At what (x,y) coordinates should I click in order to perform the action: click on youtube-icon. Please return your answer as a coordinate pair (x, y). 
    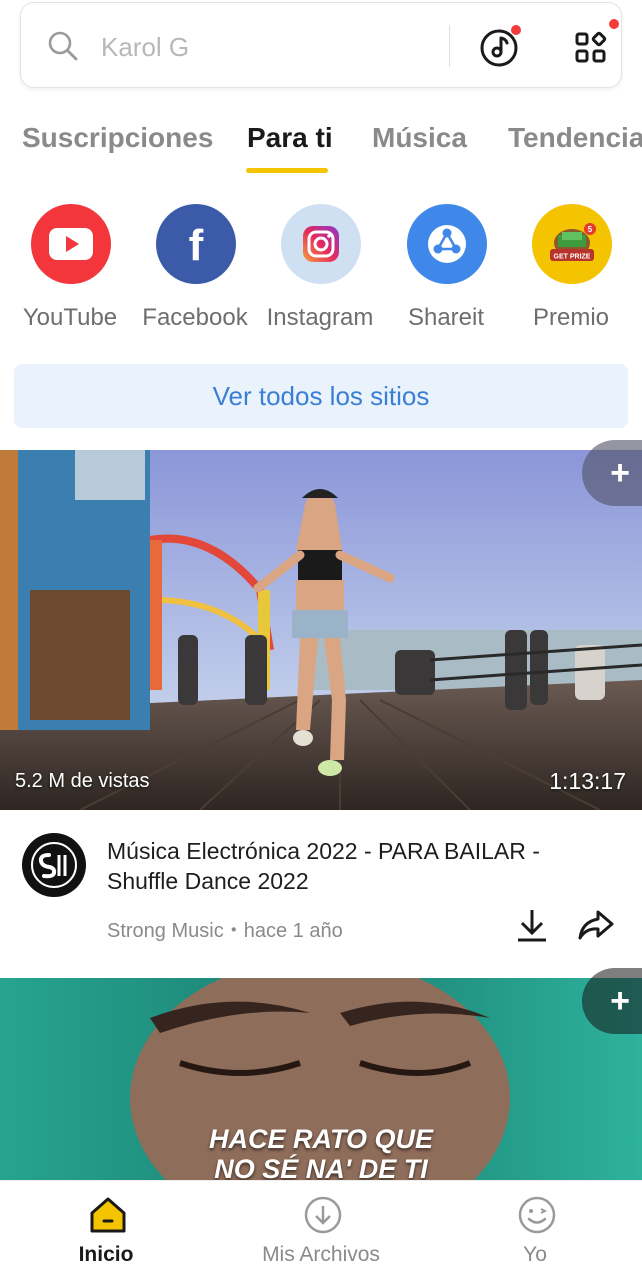
    Looking at the image, I should click on (71, 244).